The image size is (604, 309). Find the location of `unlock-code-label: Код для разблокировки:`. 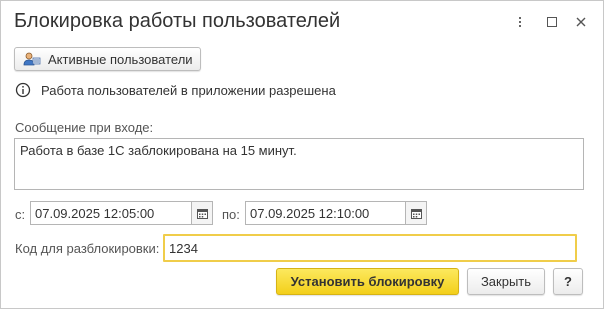

unlock-code-label: Код для разблокировки: is located at coordinates (87, 248).